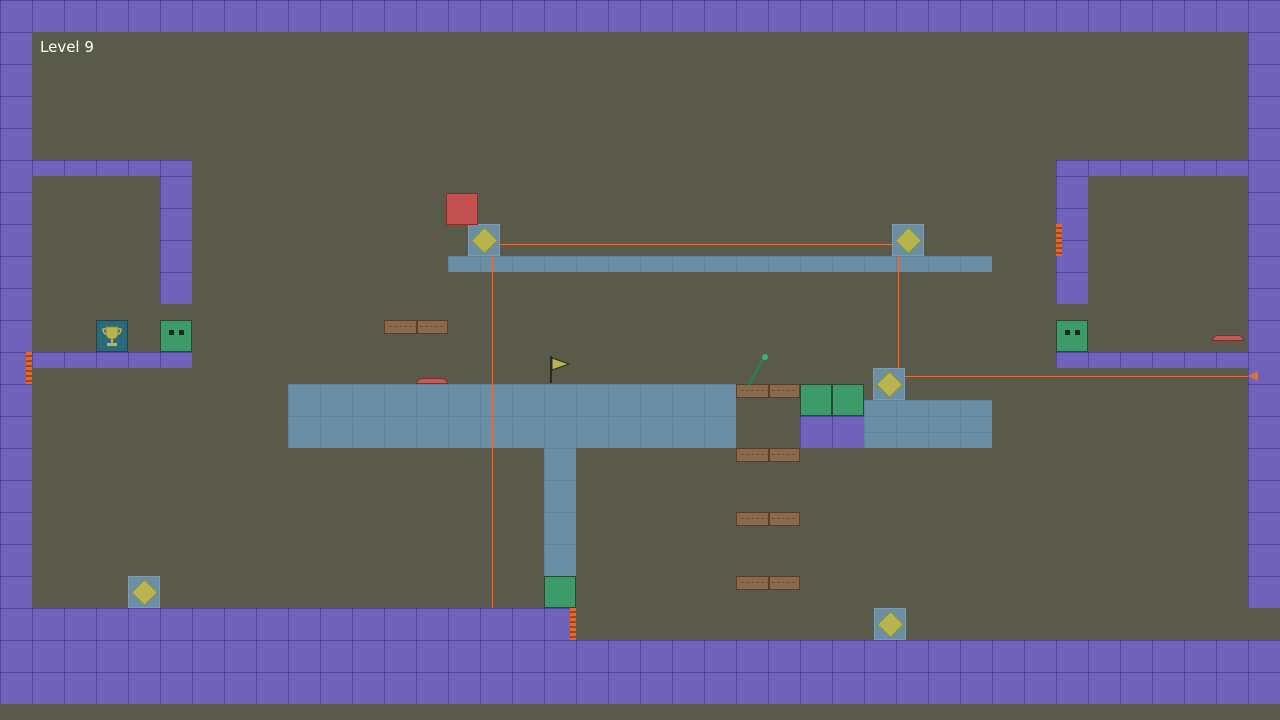  What do you see at coordinates (720, 264) in the screenshot?
I see `upper-water-platform` at bounding box center [720, 264].